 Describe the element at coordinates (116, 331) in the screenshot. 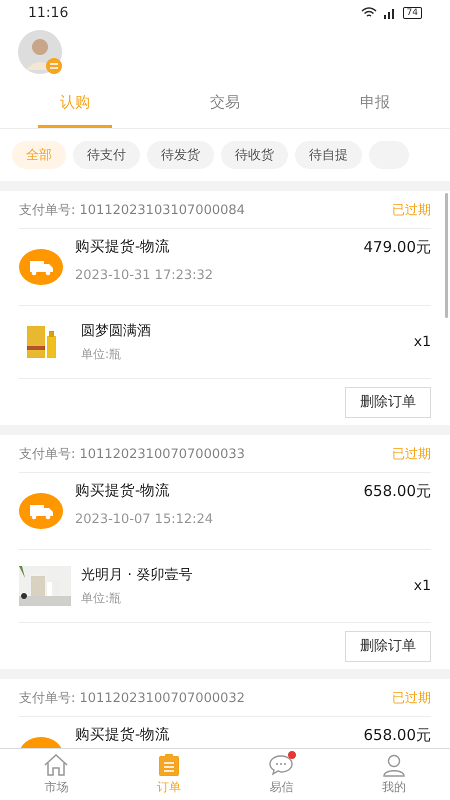

I see `product-name: 圆梦圆满酒` at that location.